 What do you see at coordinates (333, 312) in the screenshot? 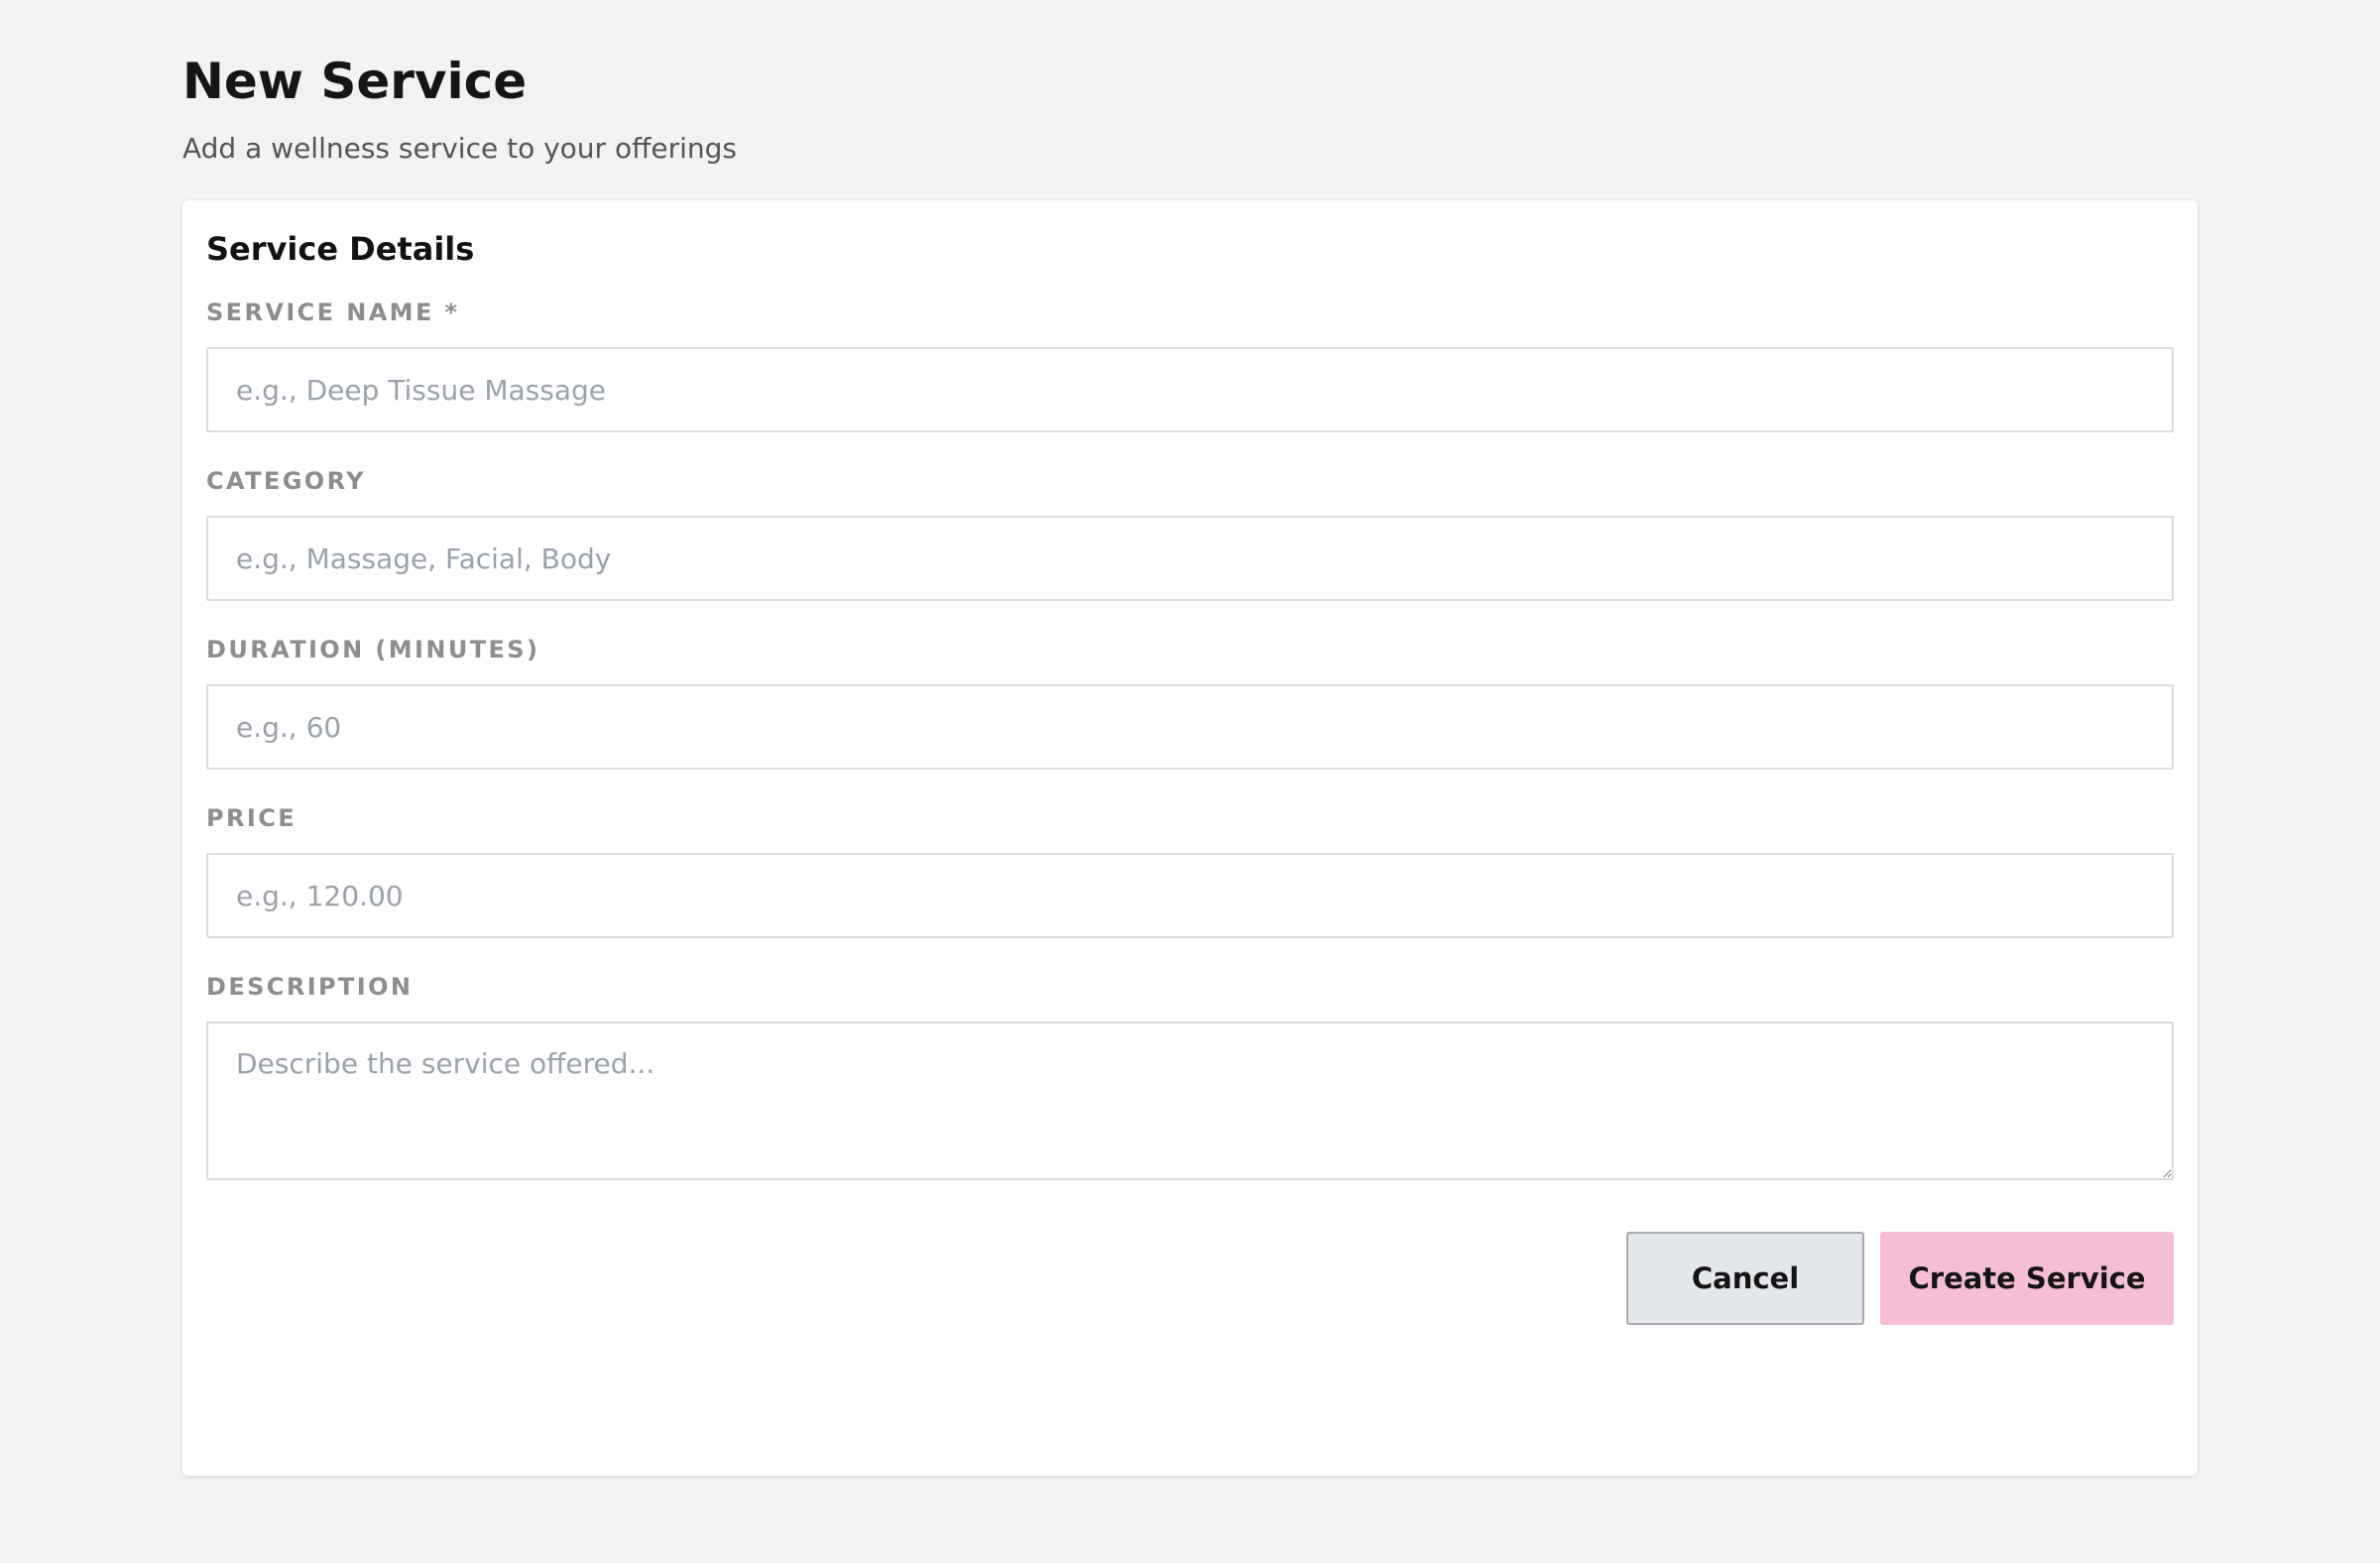
I see `service-name-label: SERVICE NAME *` at bounding box center [333, 312].